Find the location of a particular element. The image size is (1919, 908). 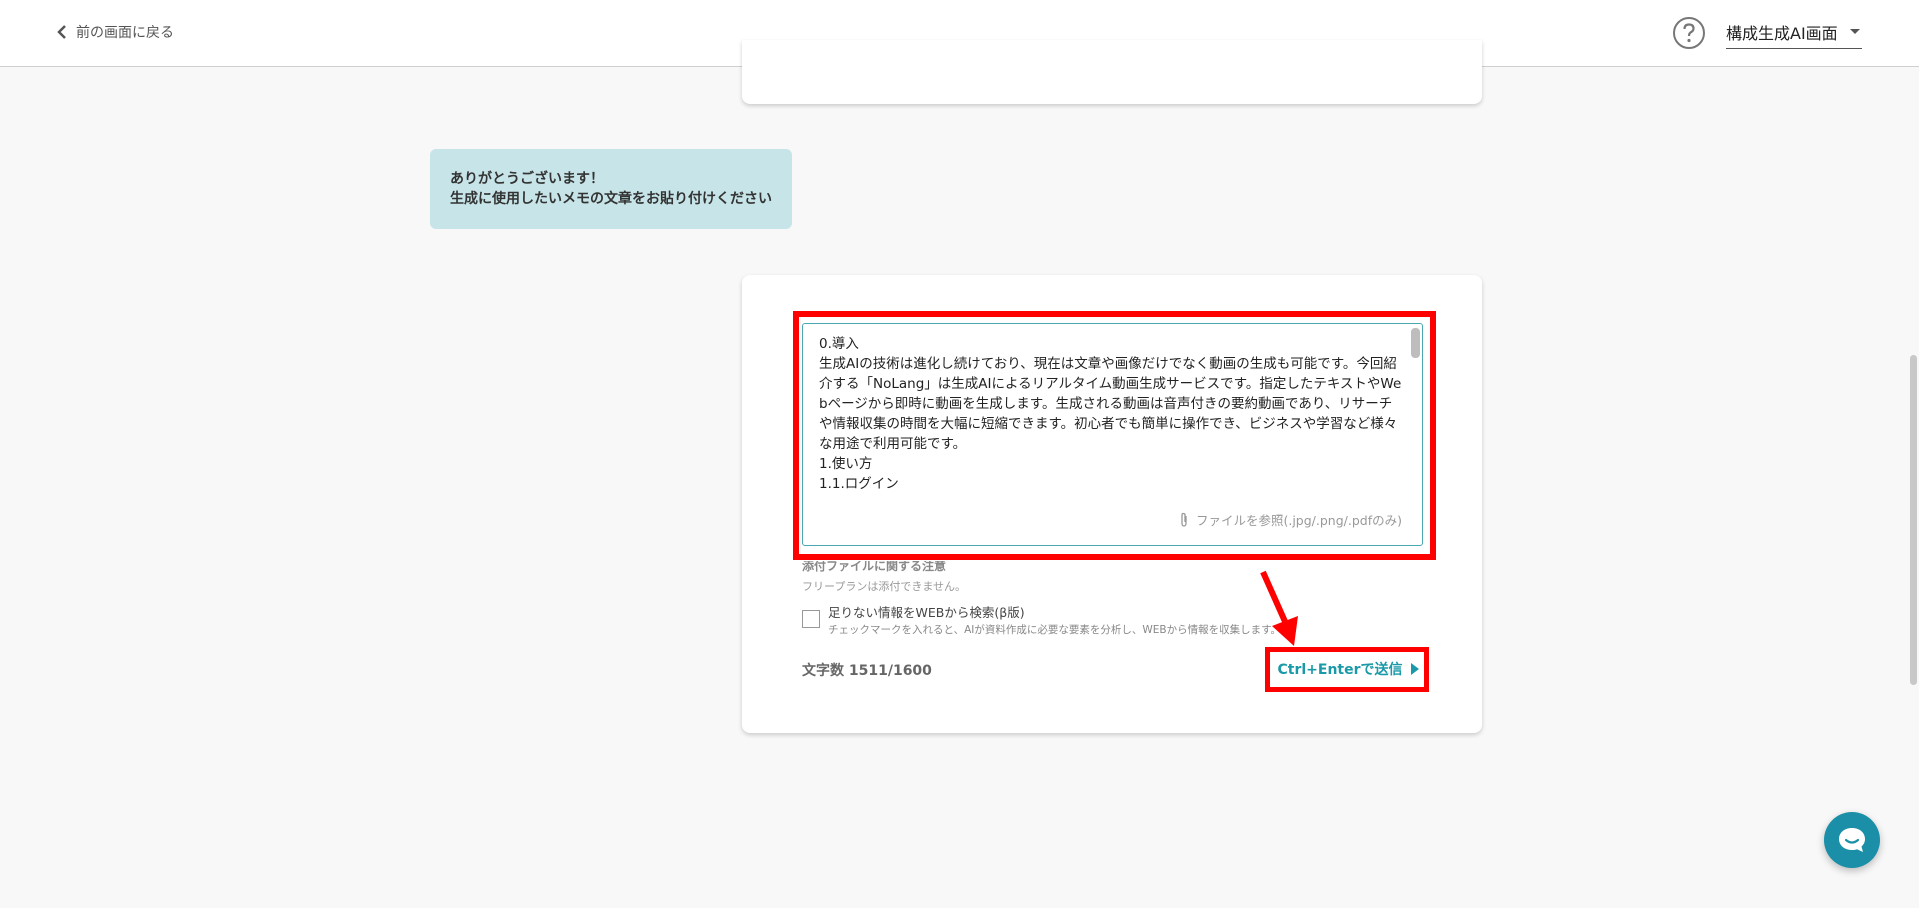

attachment-notice-title: 添付ファイルに関する注意 is located at coordinates (874, 566).